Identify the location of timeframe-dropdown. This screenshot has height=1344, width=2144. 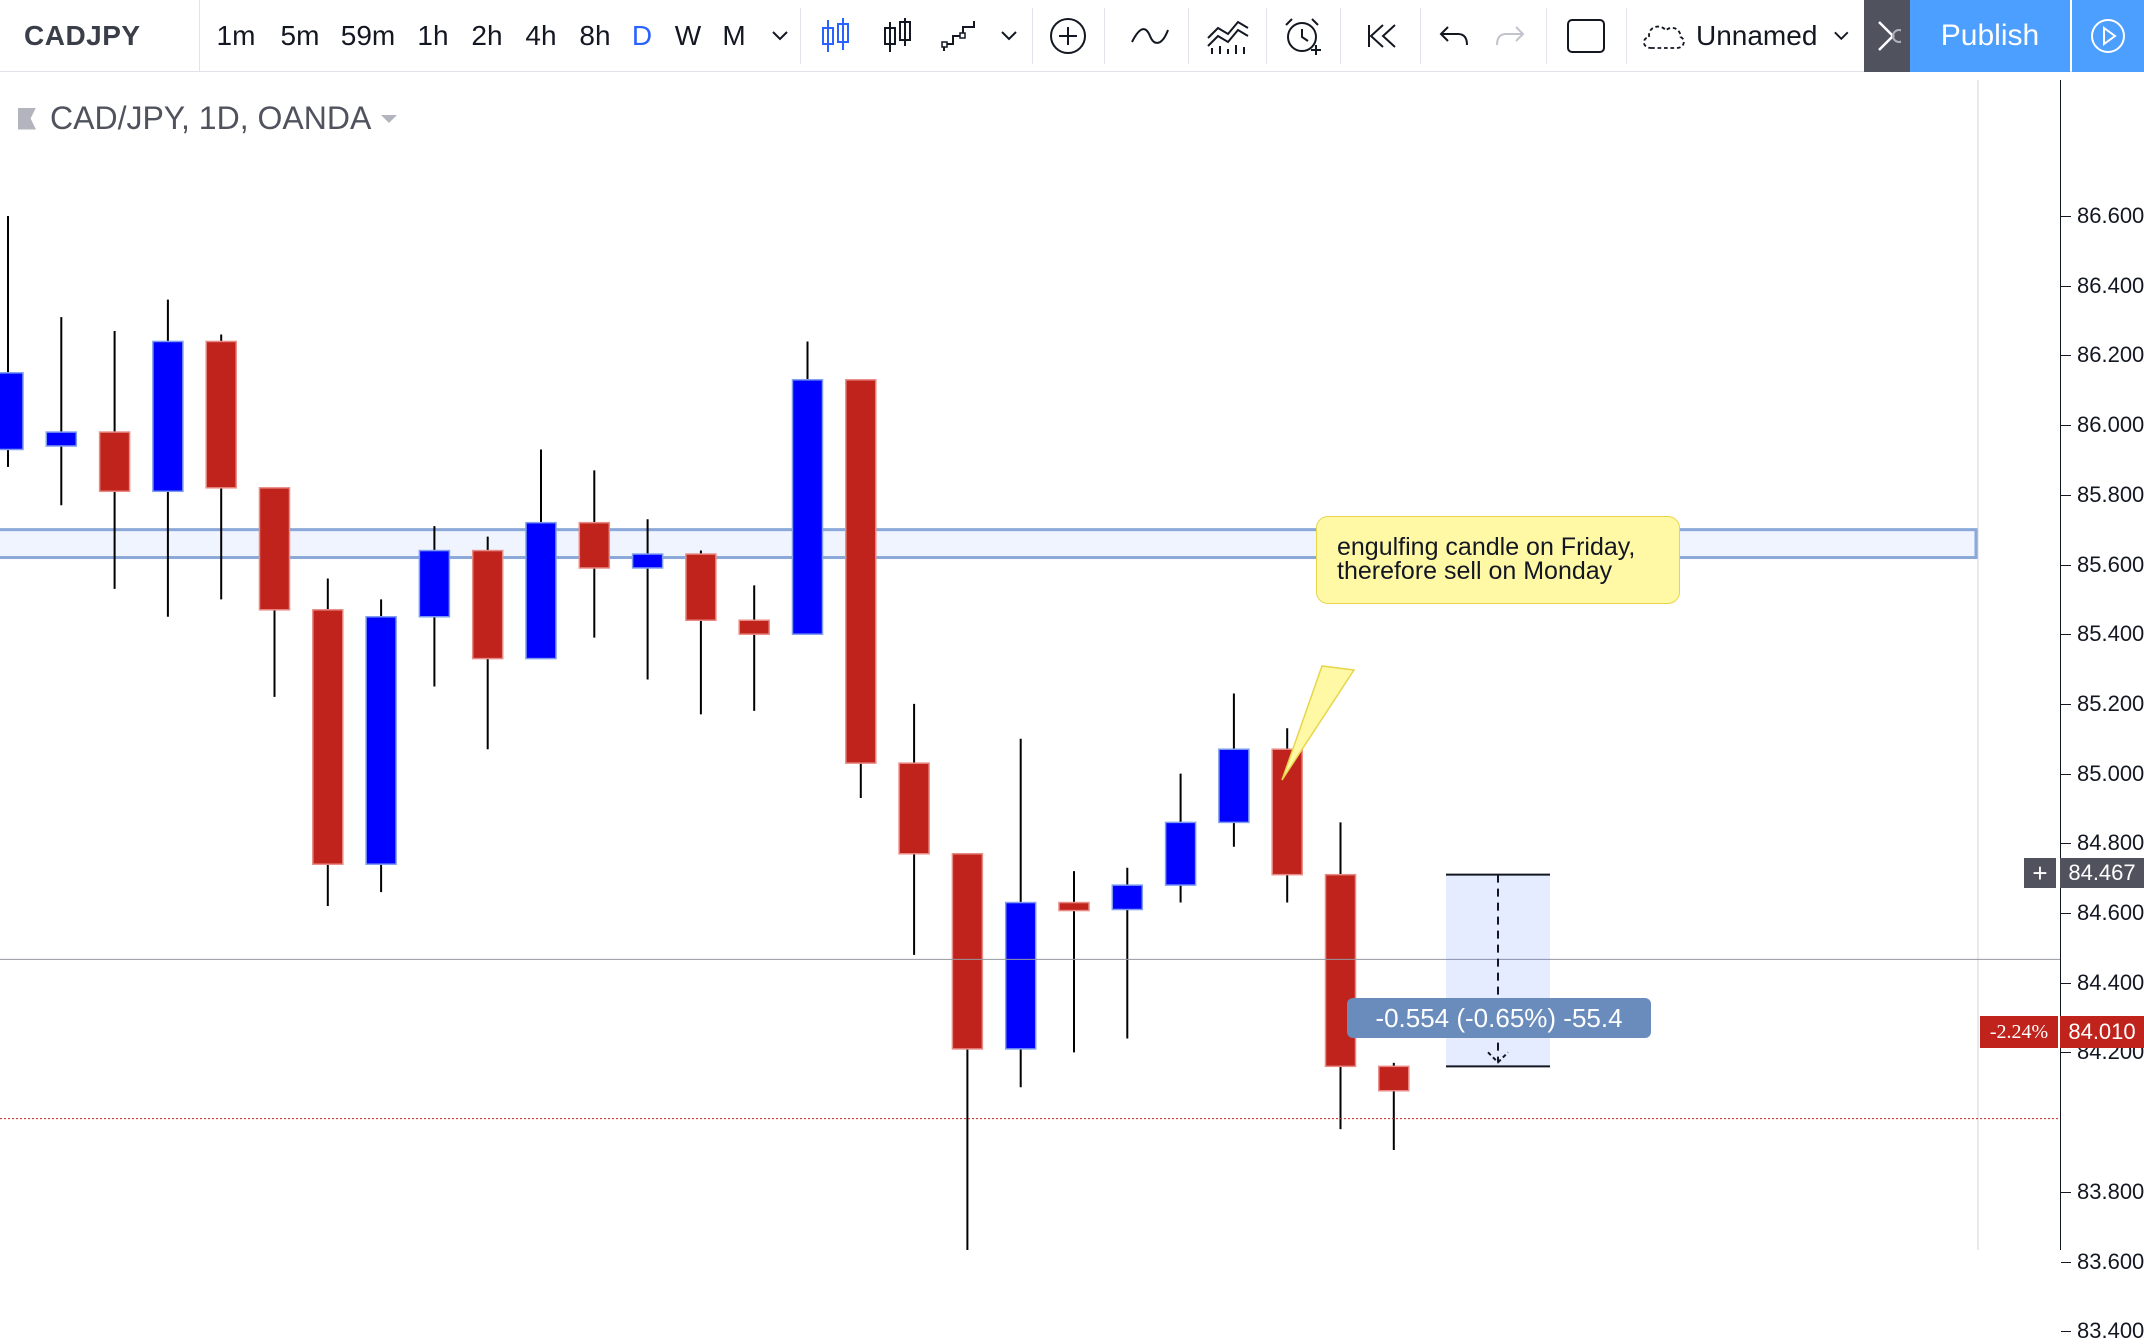
(780, 36).